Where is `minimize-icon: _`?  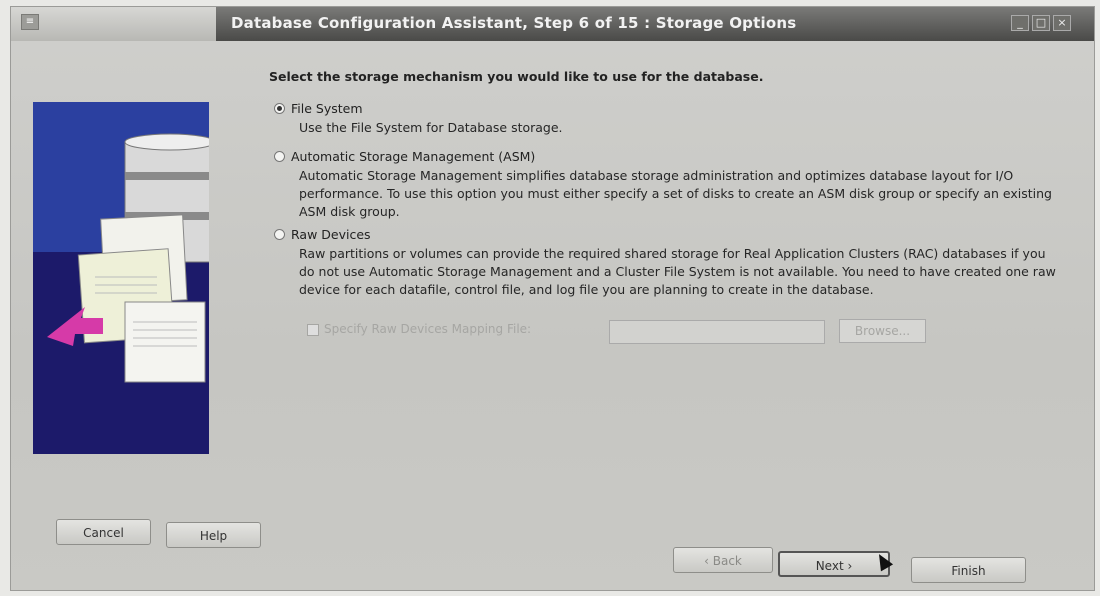 minimize-icon: _ is located at coordinates (1020, 23).